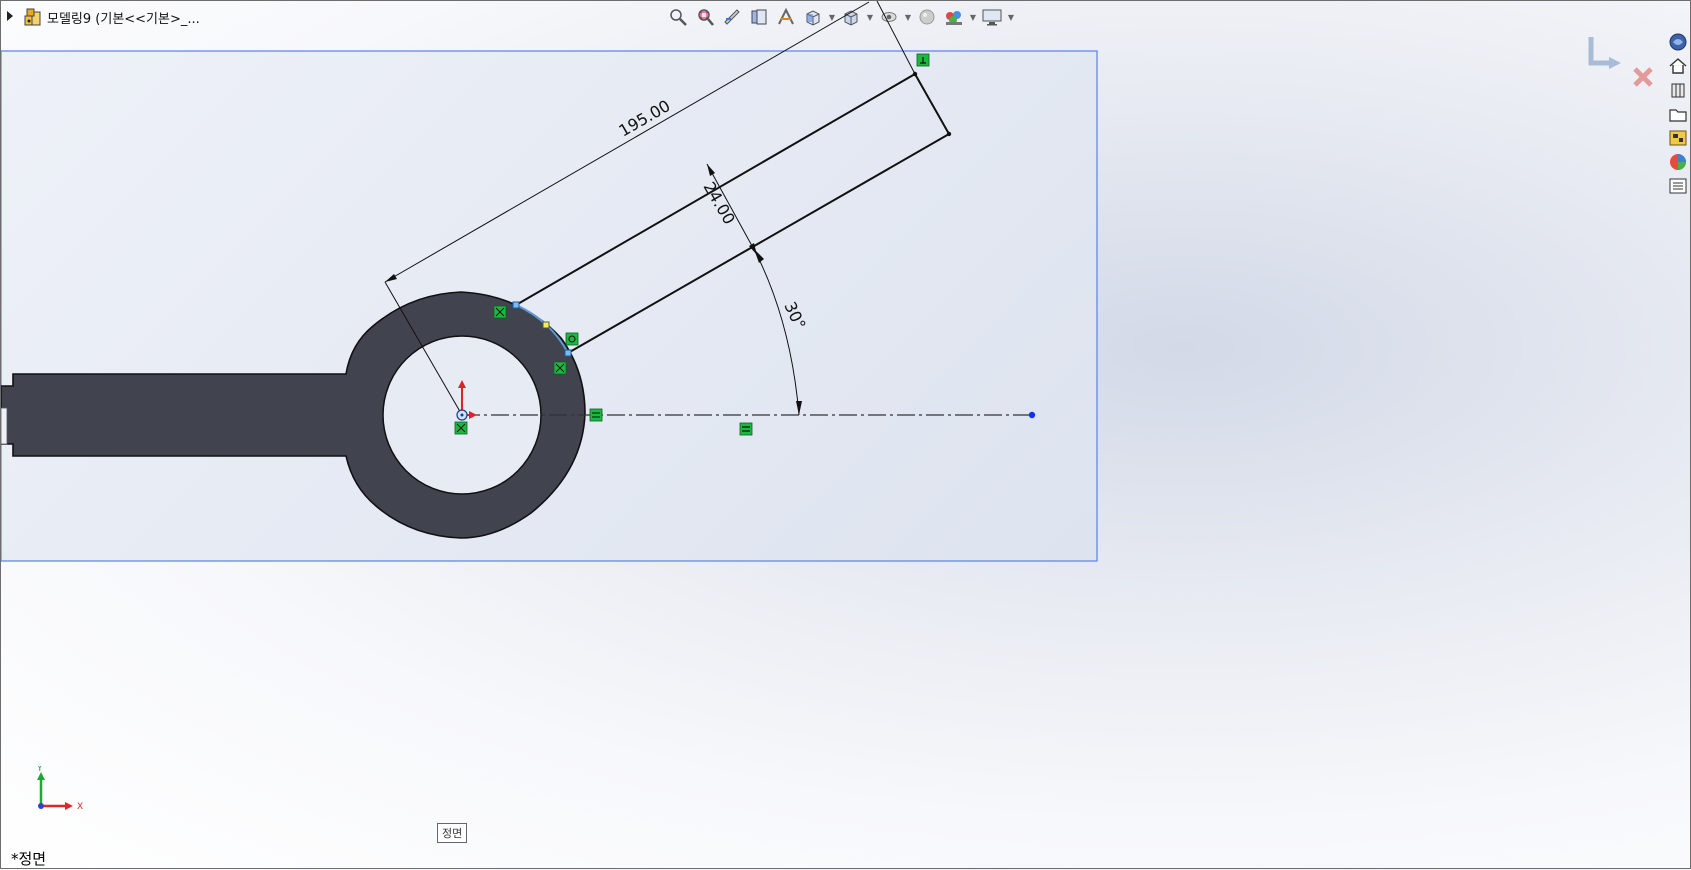 The image size is (1691, 870). What do you see at coordinates (923, 60) in the screenshot?
I see `relation-perpendicular-icon` at bounding box center [923, 60].